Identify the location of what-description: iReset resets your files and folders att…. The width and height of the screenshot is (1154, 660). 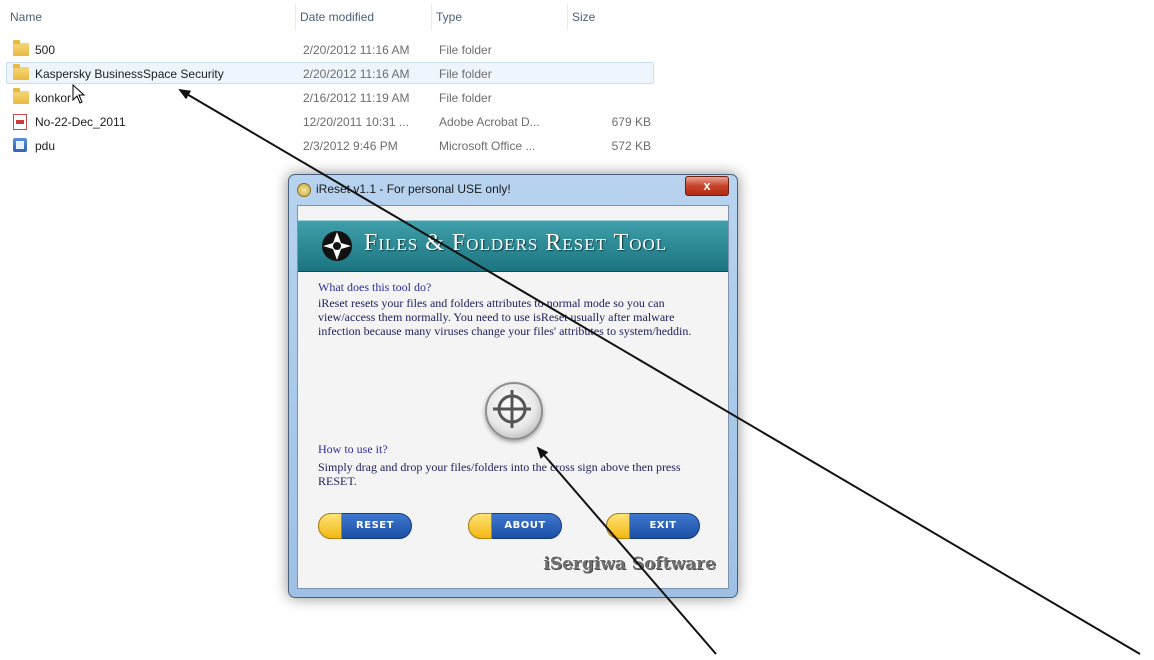
(505, 317).